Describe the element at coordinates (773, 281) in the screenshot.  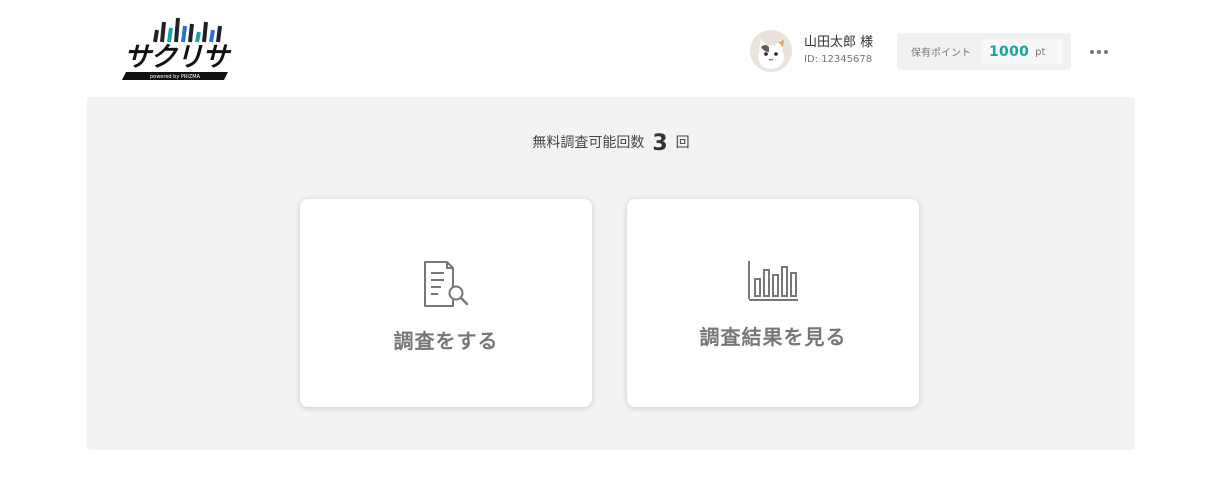
I see `bar-chart-icon` at that location.